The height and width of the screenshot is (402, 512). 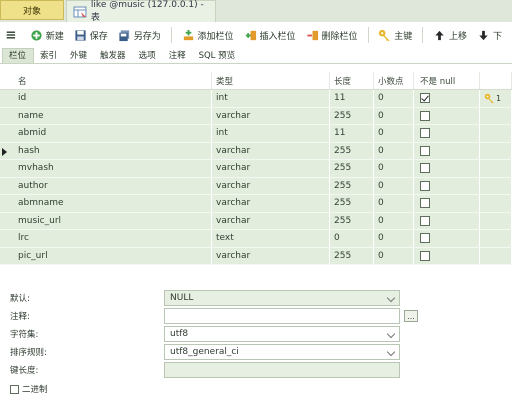 I want to click on field-key-cell, so click(x=496, y=255).